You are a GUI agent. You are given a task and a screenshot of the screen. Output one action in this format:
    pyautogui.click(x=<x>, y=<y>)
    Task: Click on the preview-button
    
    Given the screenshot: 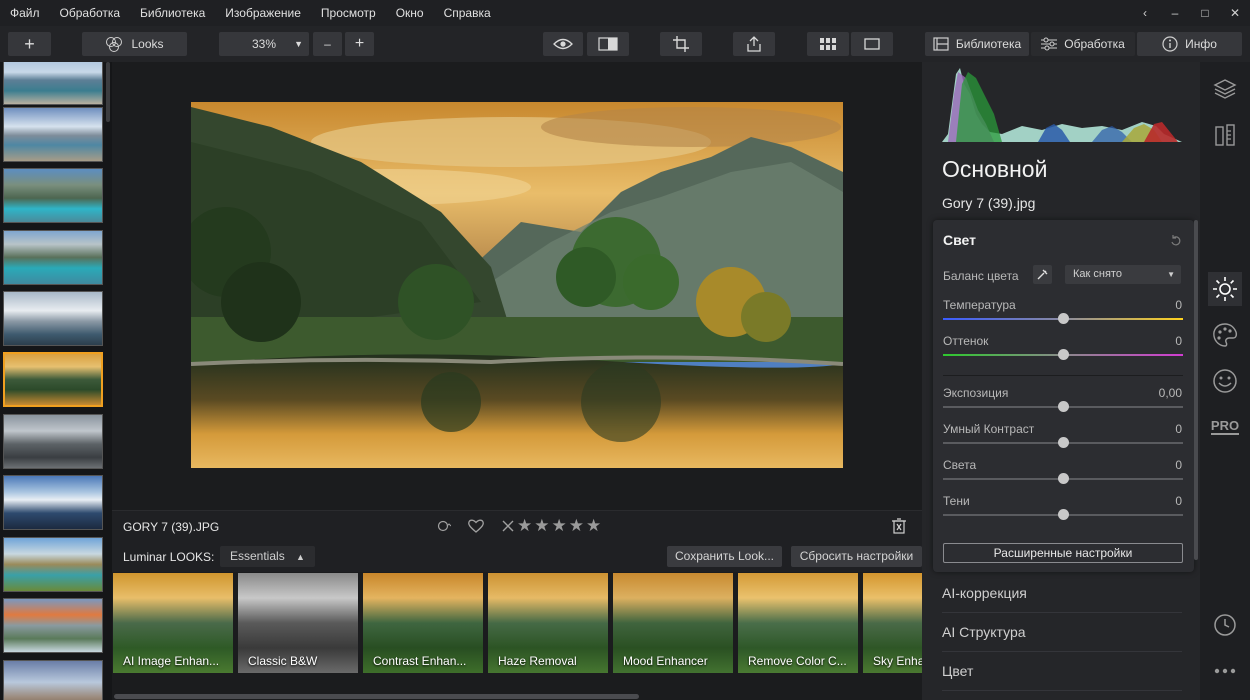 What is the action you would take?
    pyautogui.click(x=563, y=44)
    